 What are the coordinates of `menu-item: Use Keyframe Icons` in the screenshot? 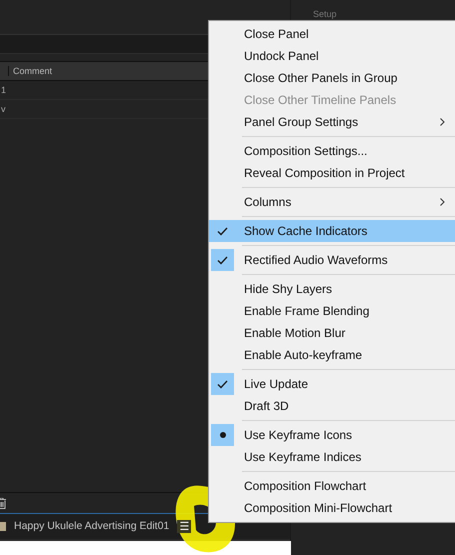 It's located at (332, 435).